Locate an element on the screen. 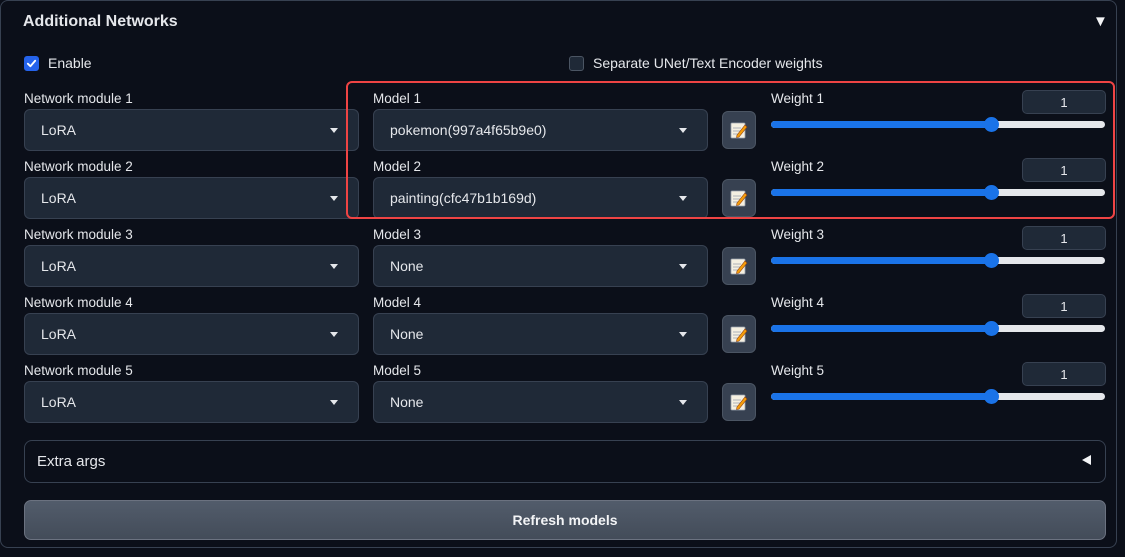 Image resolution: width=1125 pixels, height=557 pixels. weight-label: Weight 1 is located at coordinates (798, 98).